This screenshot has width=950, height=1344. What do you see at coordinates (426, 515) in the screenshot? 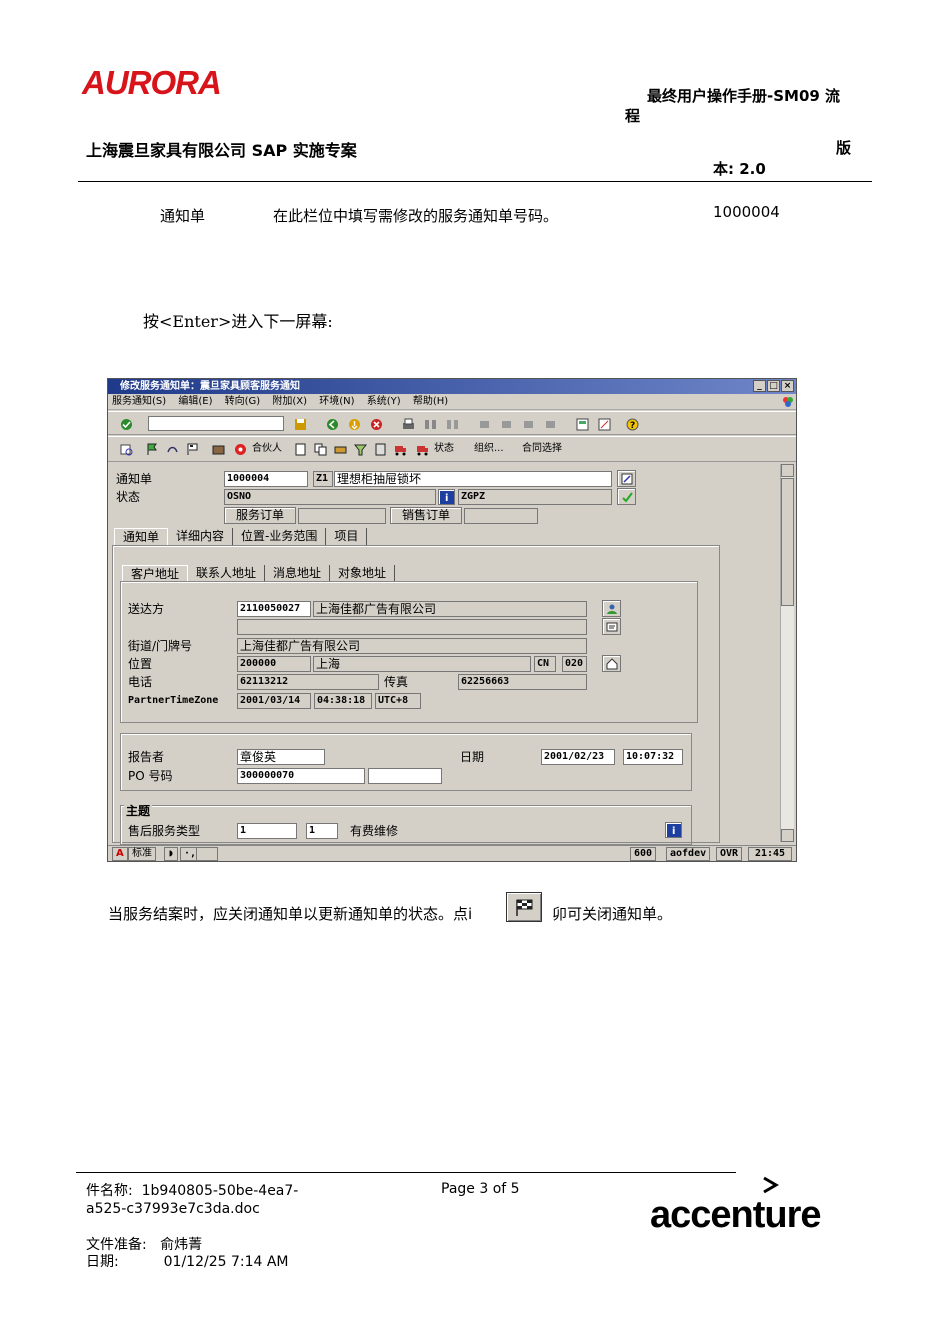
I see `sales-order-button: 销售订单` at bounding box center [426, 515].